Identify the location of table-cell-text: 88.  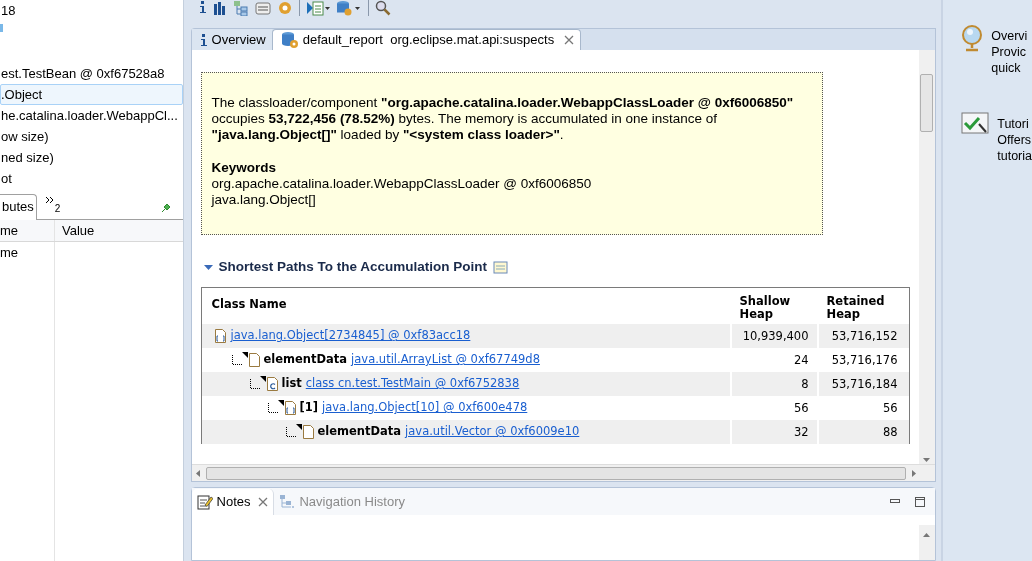
(890, 432).